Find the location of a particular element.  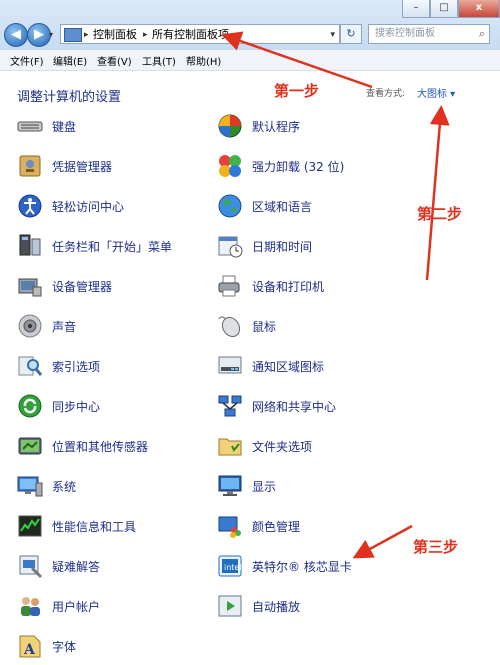

annotation-step2: 第二步 is located at coordinates (440, 214).